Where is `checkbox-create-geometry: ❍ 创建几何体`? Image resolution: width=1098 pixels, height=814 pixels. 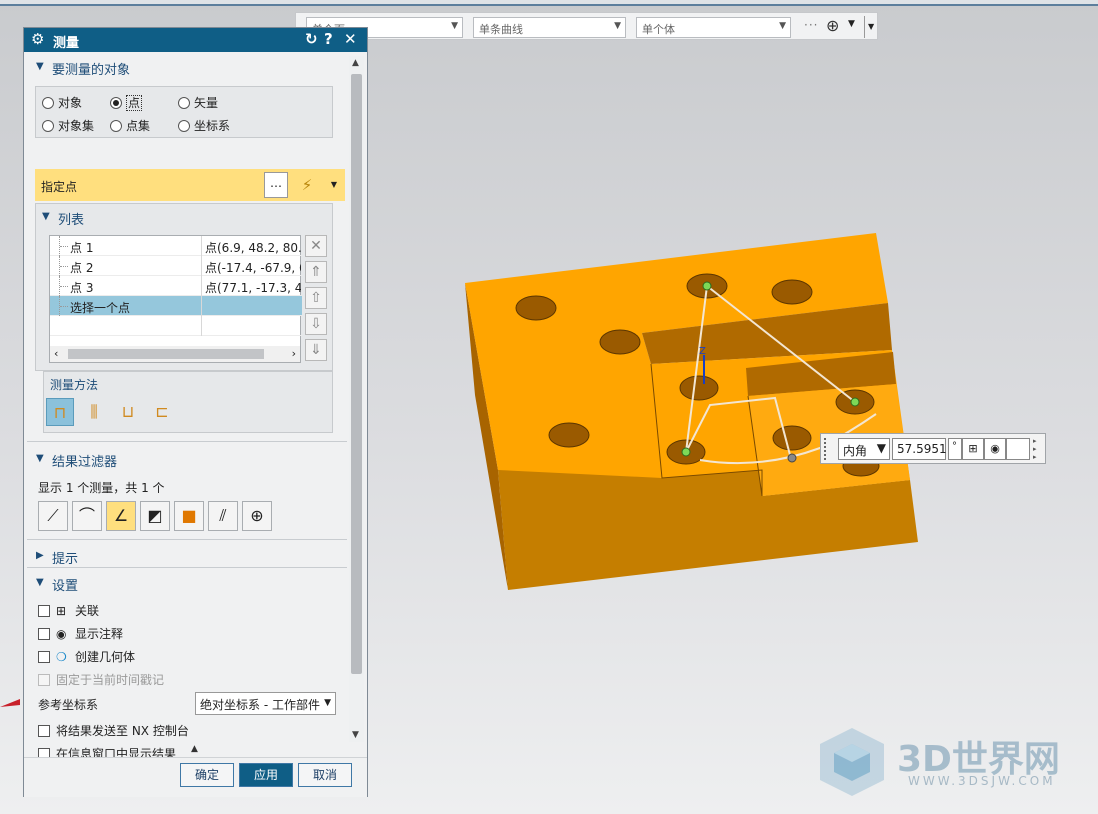
checkbox-create-geometry: ❍ 创建几何体 is located at coordinates (86, 656).